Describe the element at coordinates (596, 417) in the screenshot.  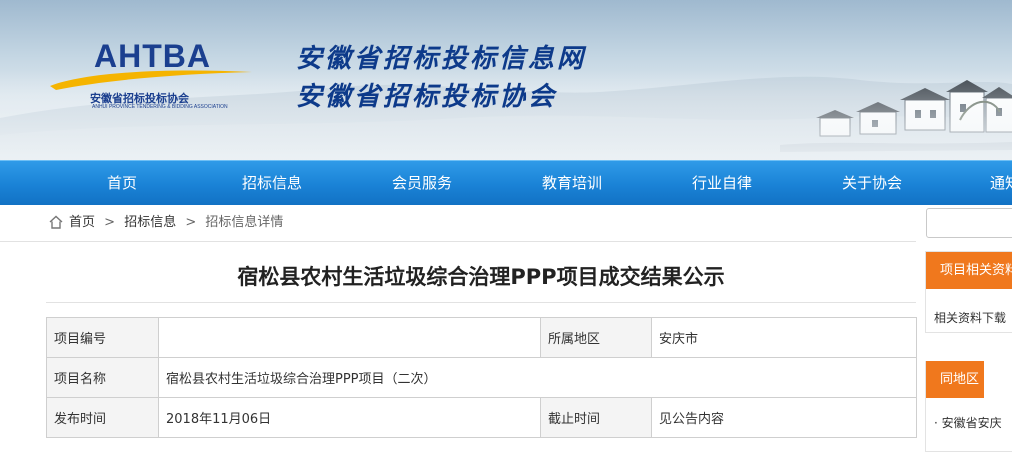
I see `label-deadline: 截止时间` at that location.